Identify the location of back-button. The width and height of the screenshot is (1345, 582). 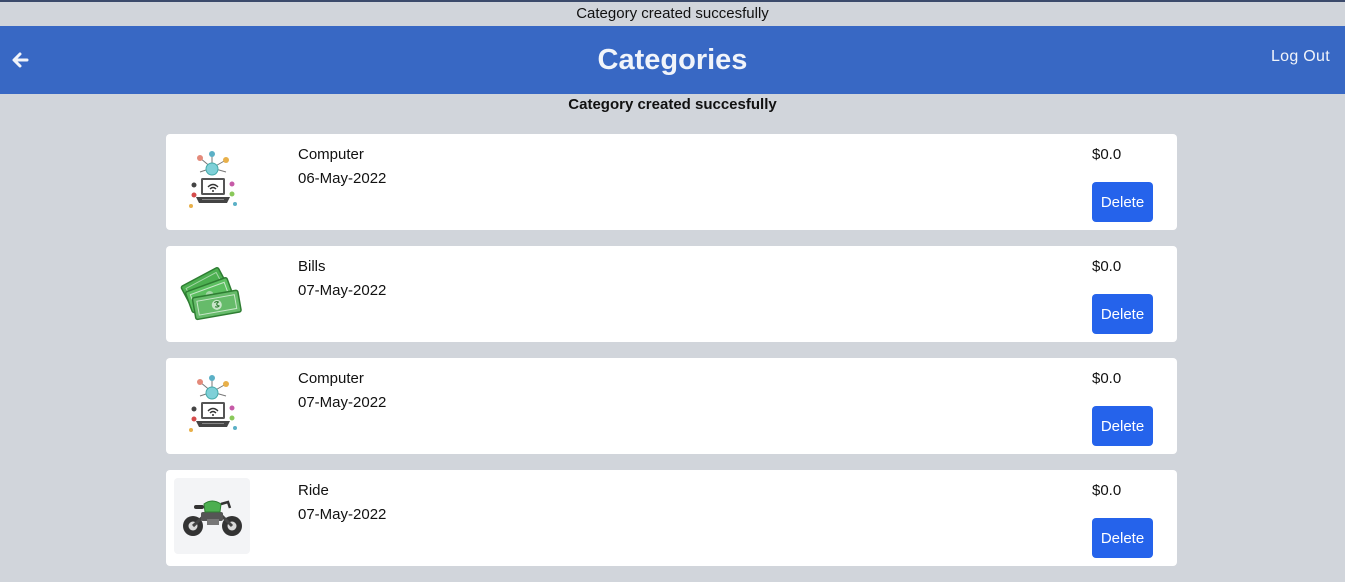
(20, 60).